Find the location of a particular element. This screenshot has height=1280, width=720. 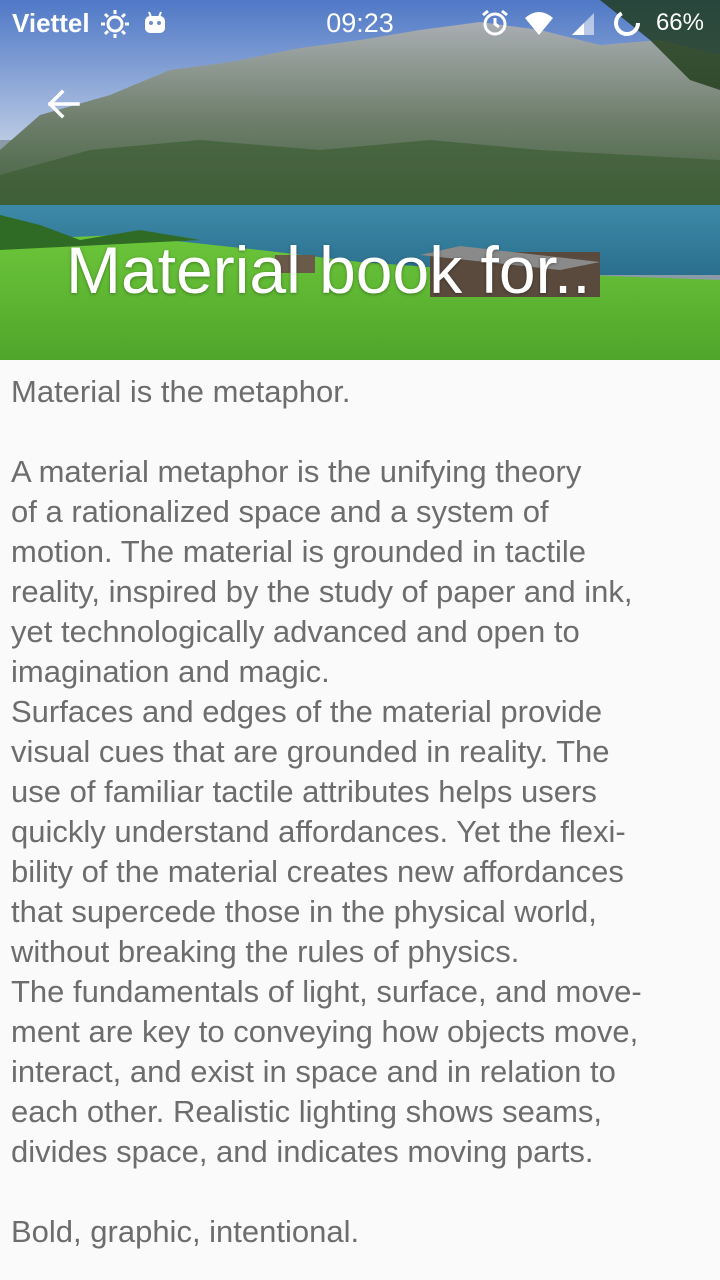

page-title: Material book for.. is located at coordinates (328, 270).